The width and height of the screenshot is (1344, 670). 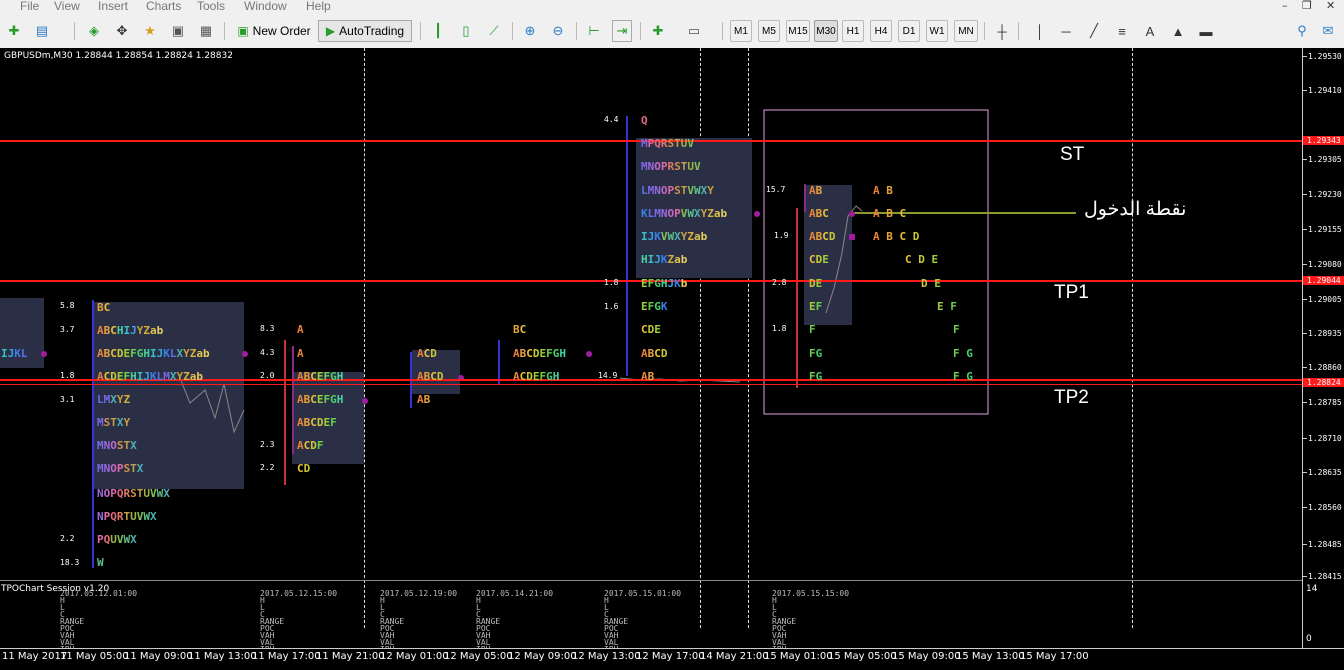 What do you see at coordinates (798, 31) in the screenshot?
I see `tf-m15: M15` at bounding box center [798, 31].